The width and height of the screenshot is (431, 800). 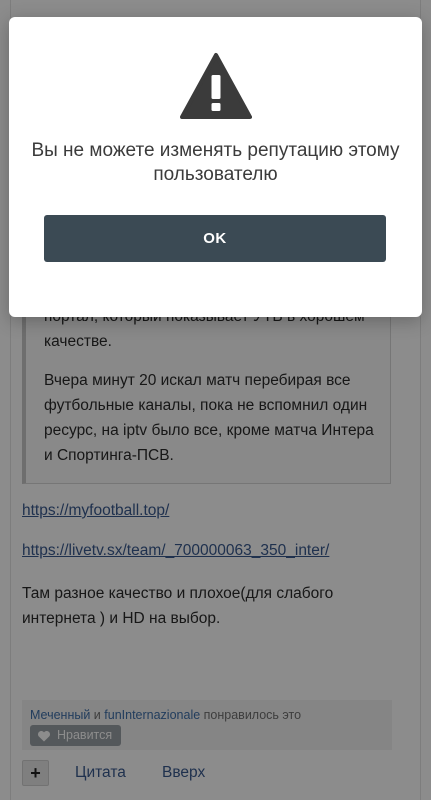 What do you see at coordinates (216, 86) in the screenshot?
I see `warning-icon` at bounding box center [216, 86].